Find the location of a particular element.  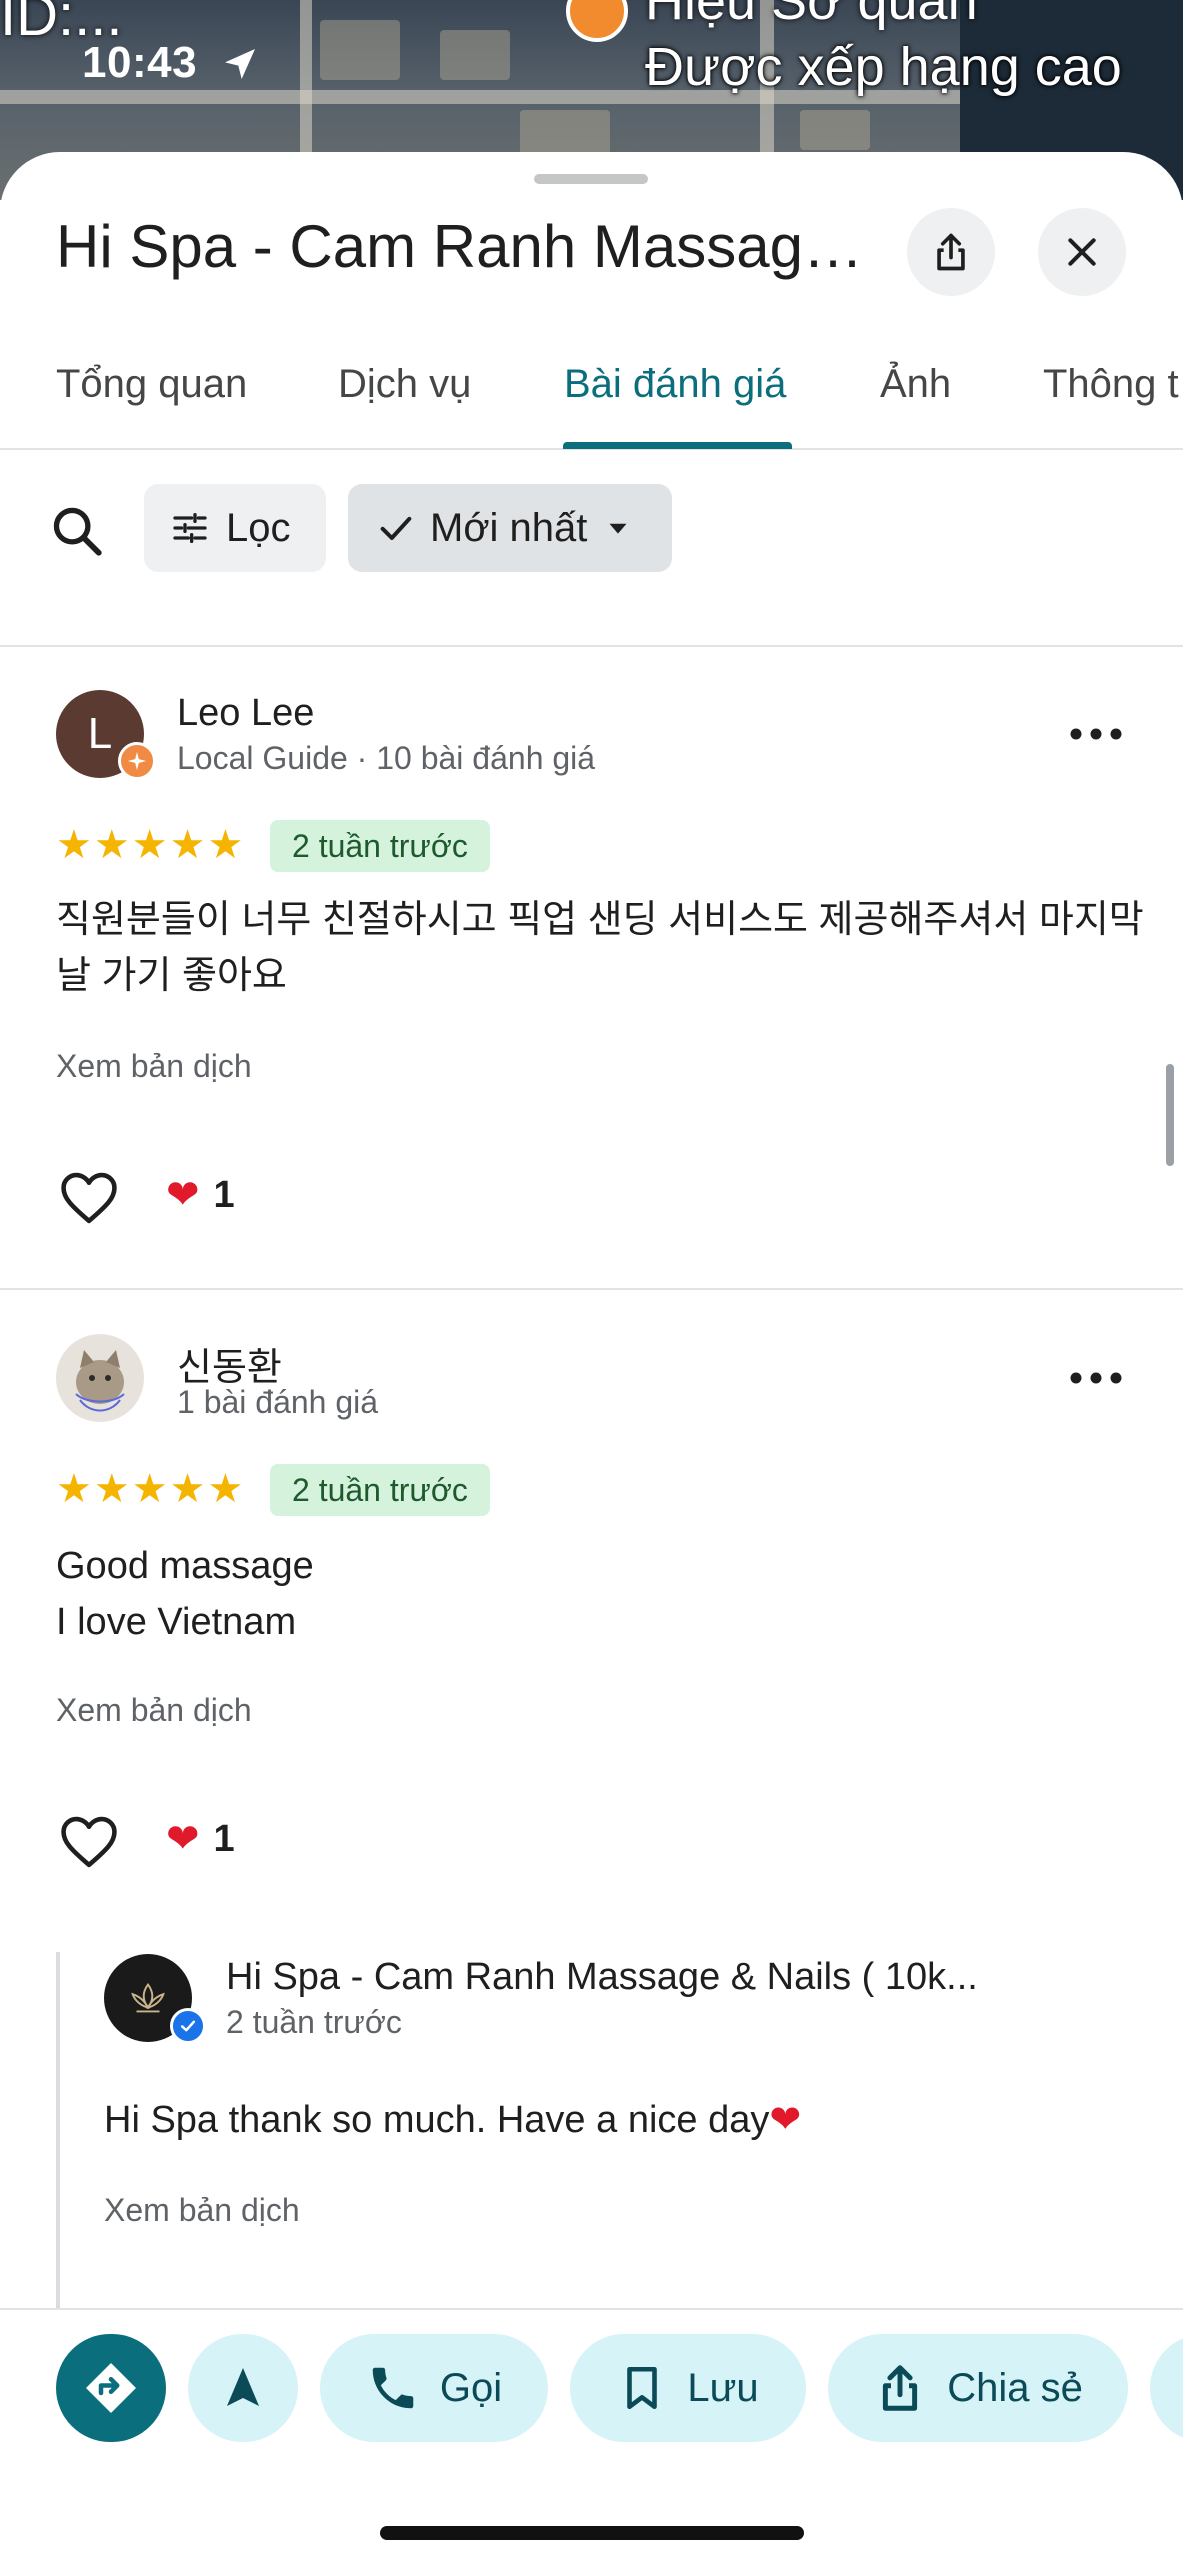

save-button: Lưu is located at coordinates (688, 2388).